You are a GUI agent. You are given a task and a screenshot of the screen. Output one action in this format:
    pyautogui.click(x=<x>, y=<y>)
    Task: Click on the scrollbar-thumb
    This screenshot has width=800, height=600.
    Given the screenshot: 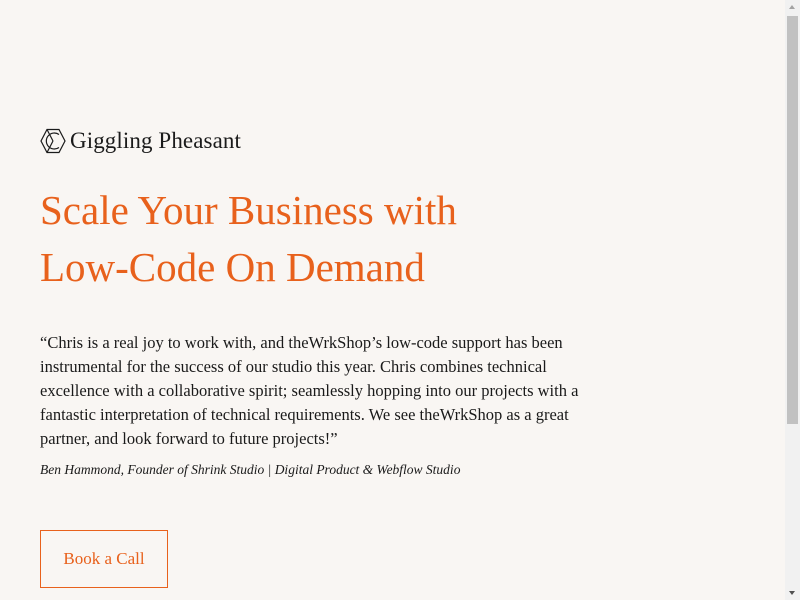 What is the action you would take?
    pyautogui.click(x=792, y=220)
    